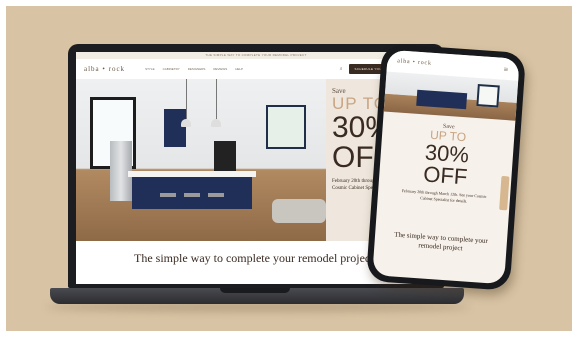 This screenshot has width=578, height=337. What do you see at coordinates (255, 290) in the screenshot?
I see `laptop-notch` at bounding box center [255, 290].